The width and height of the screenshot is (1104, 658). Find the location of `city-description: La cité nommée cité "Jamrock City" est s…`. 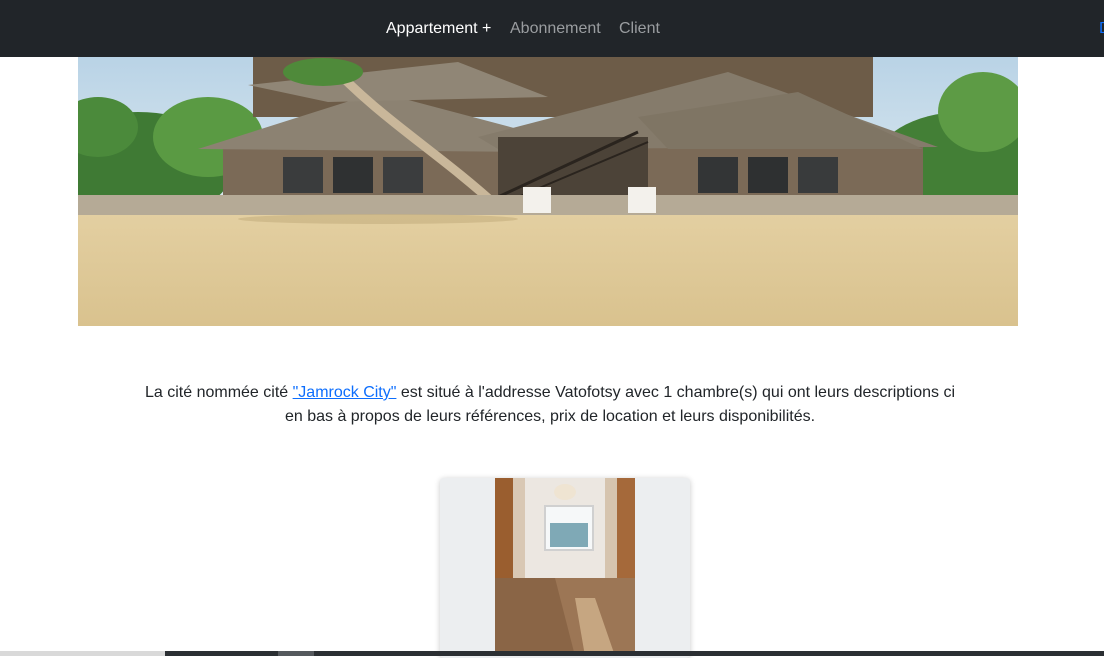

city-description: La cité nommée cité "Jamrock City" est s… is located at coordinates (550, 405).